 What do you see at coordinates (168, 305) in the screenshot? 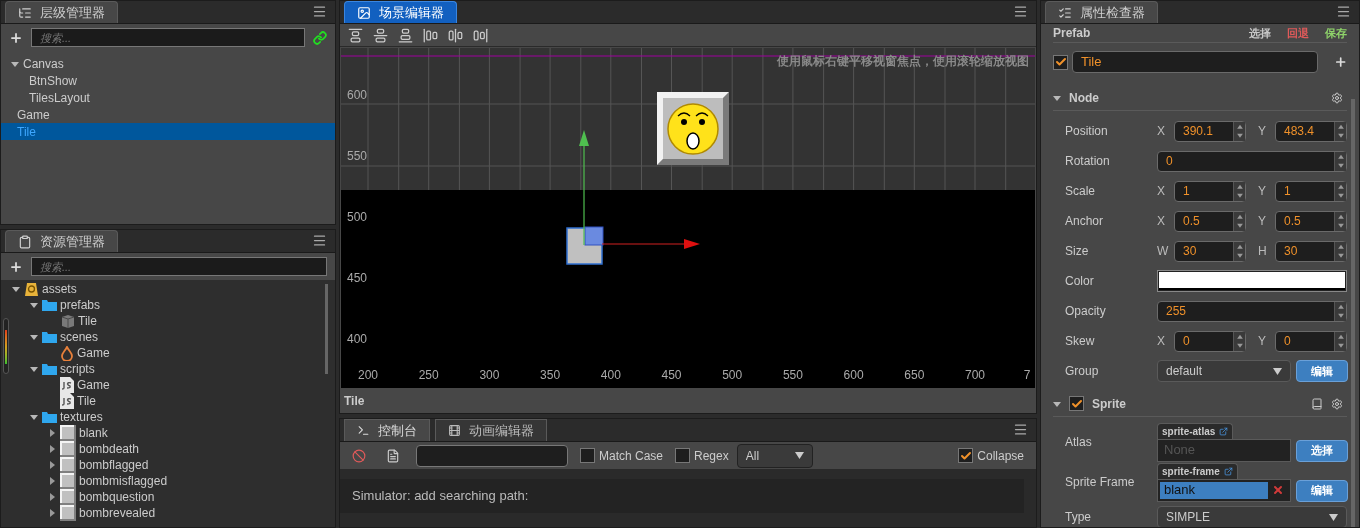
I see `asset-item: prefabs` at bounding box center [168, 305].